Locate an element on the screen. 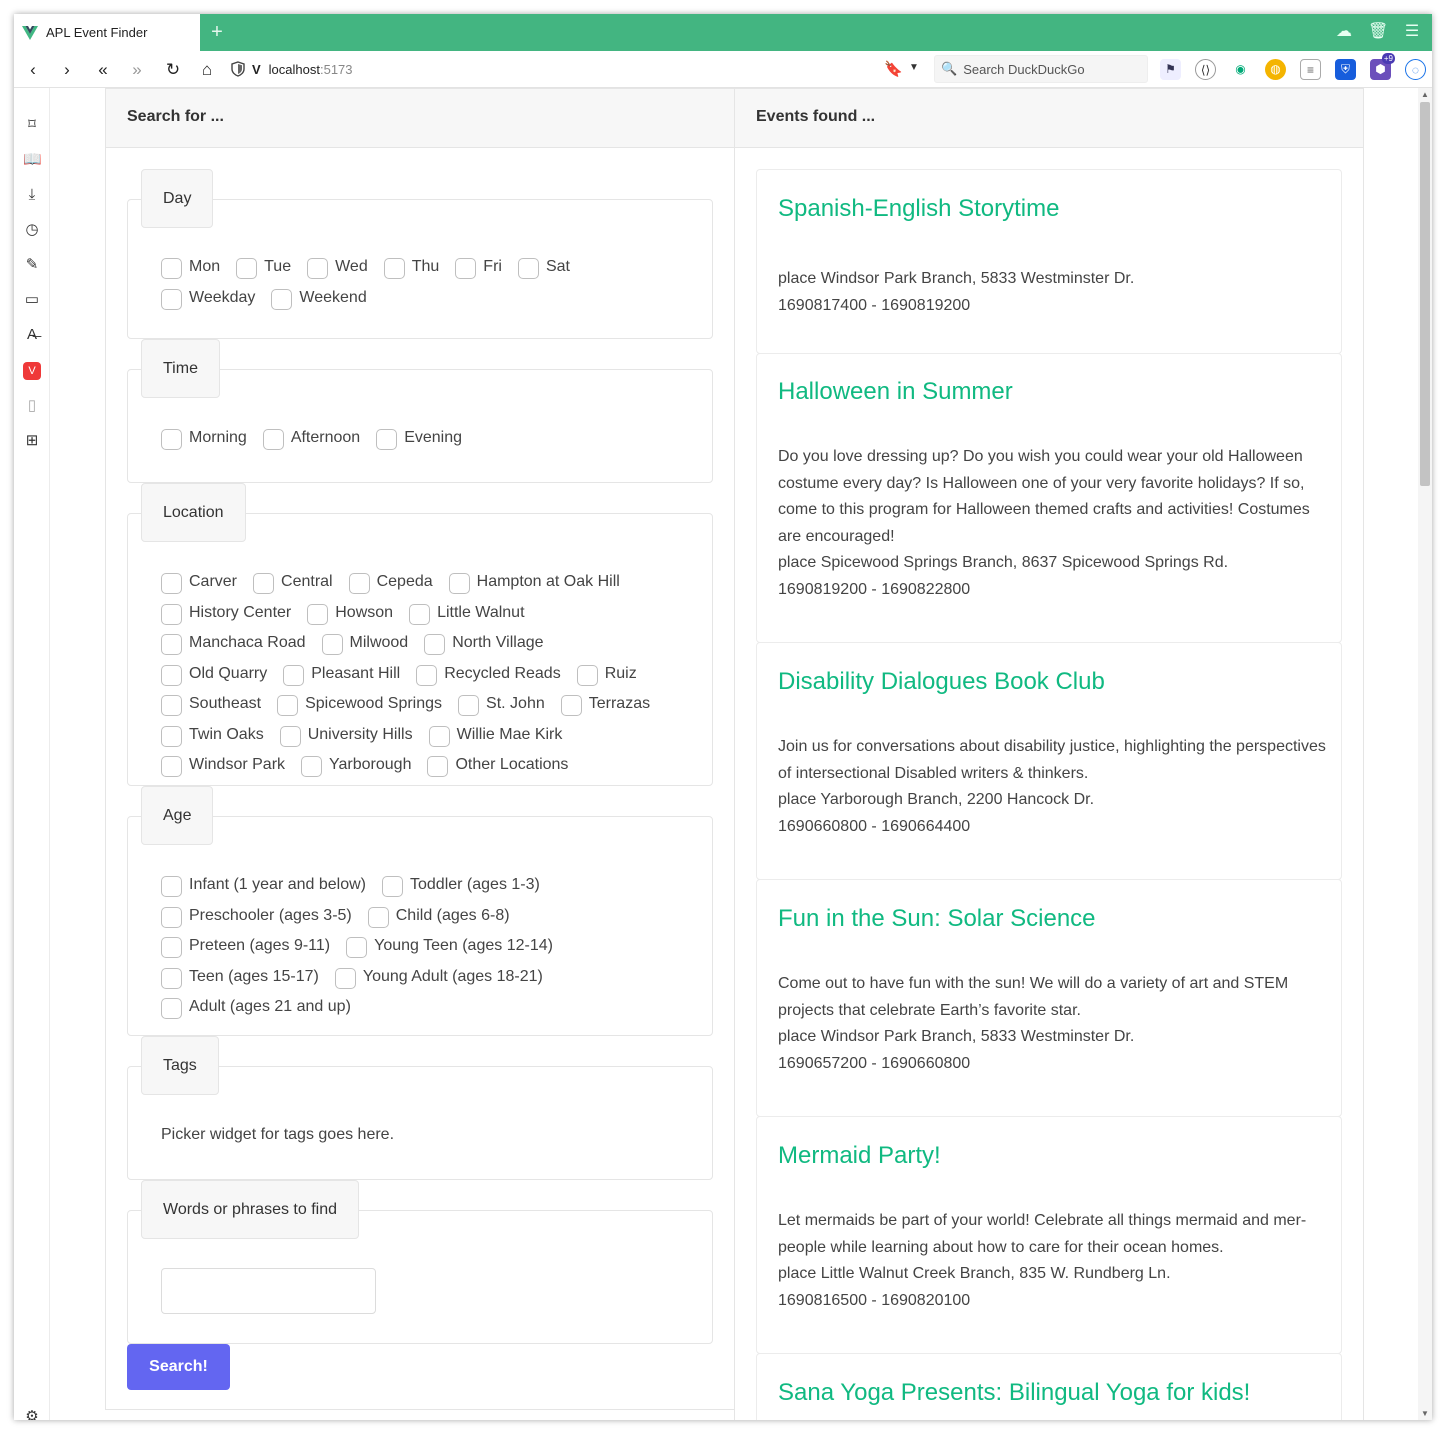 The image size is (1446, 1434). day-option: Weekday is located at coordinates (208, 298).